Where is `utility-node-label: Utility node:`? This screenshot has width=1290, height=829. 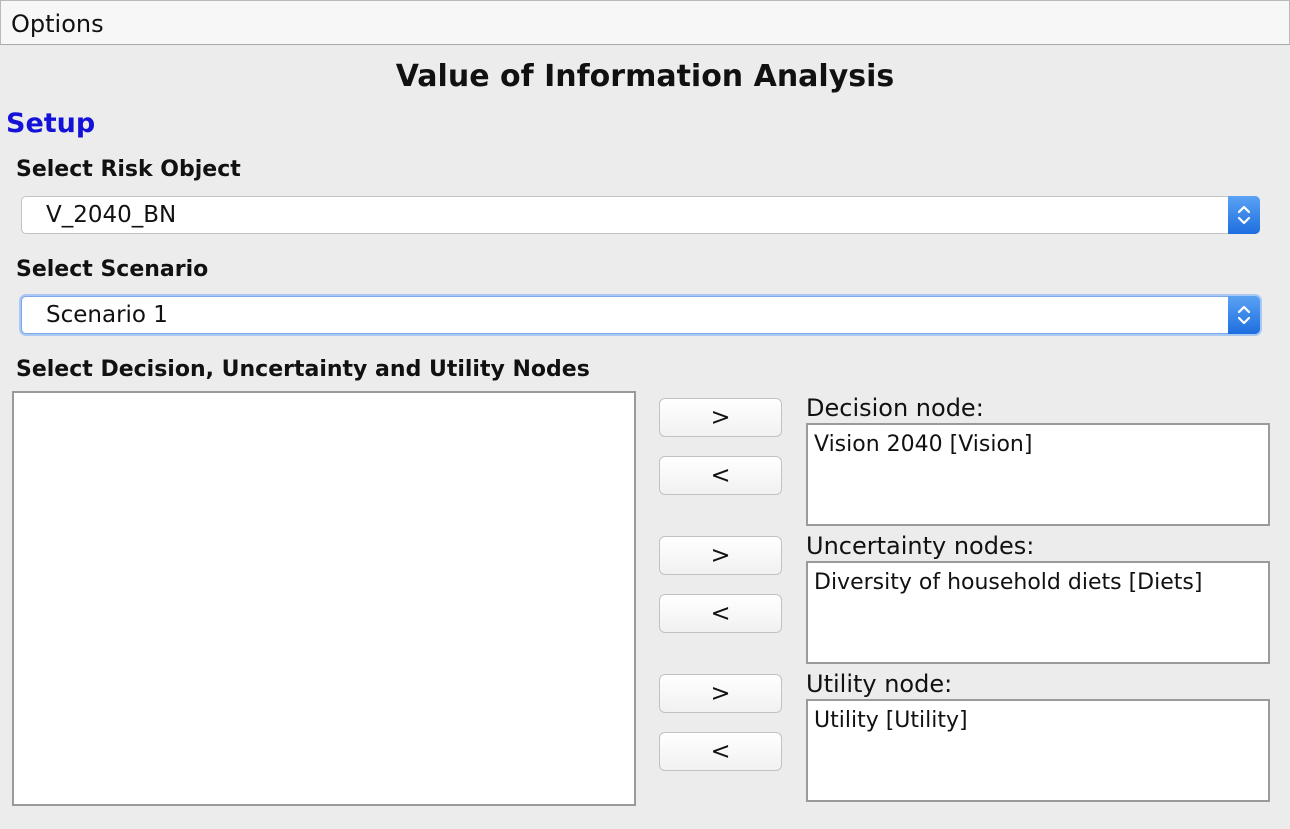 utility-node-label: Utility node: is located at coordinates (879, 684).